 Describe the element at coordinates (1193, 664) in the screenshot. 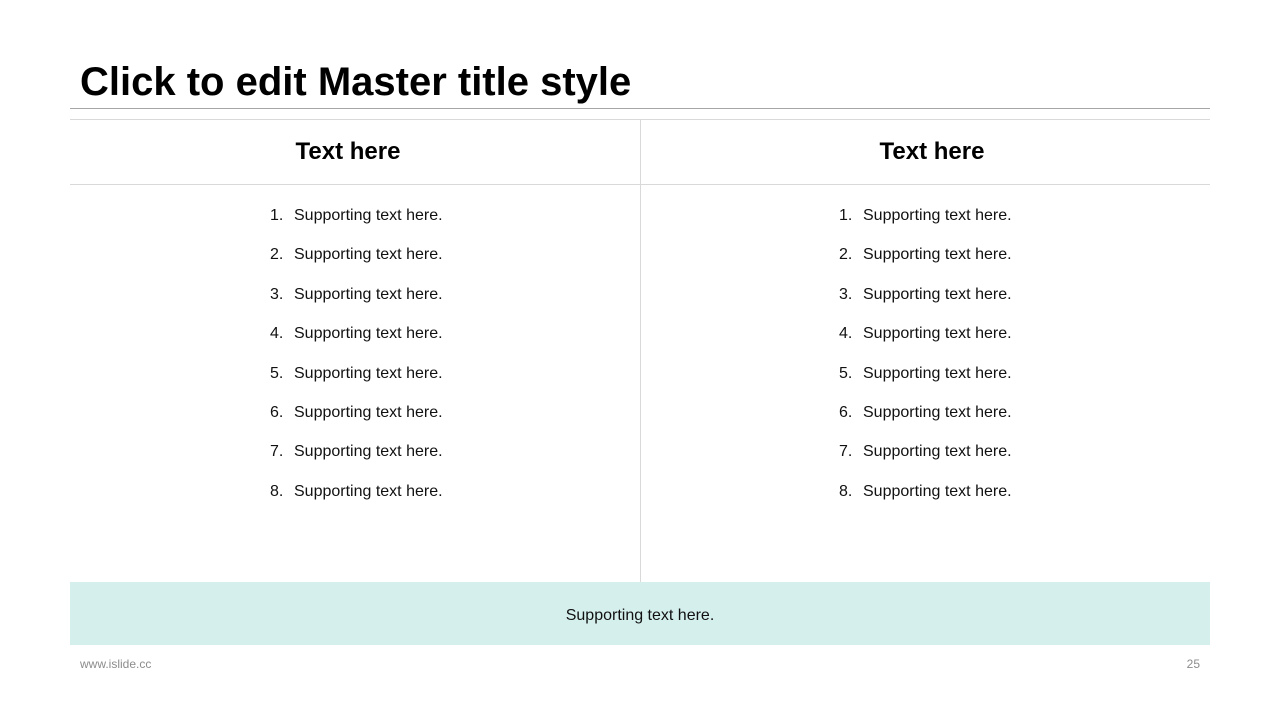

I see `page-number: 25` at that location.